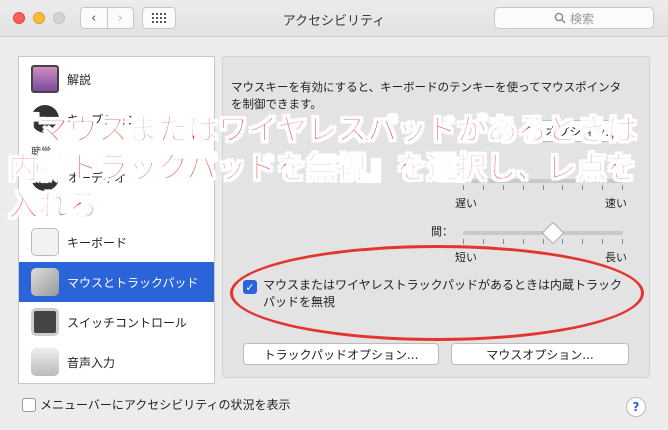 This screenshot has height=430, width=668. I want to click on mouse-icon, so click(45, 282).